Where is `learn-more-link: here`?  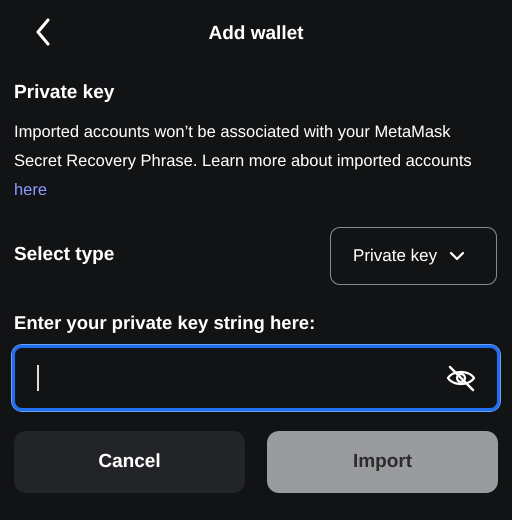 learn-more-link: here is located at coordinates (31, 189).